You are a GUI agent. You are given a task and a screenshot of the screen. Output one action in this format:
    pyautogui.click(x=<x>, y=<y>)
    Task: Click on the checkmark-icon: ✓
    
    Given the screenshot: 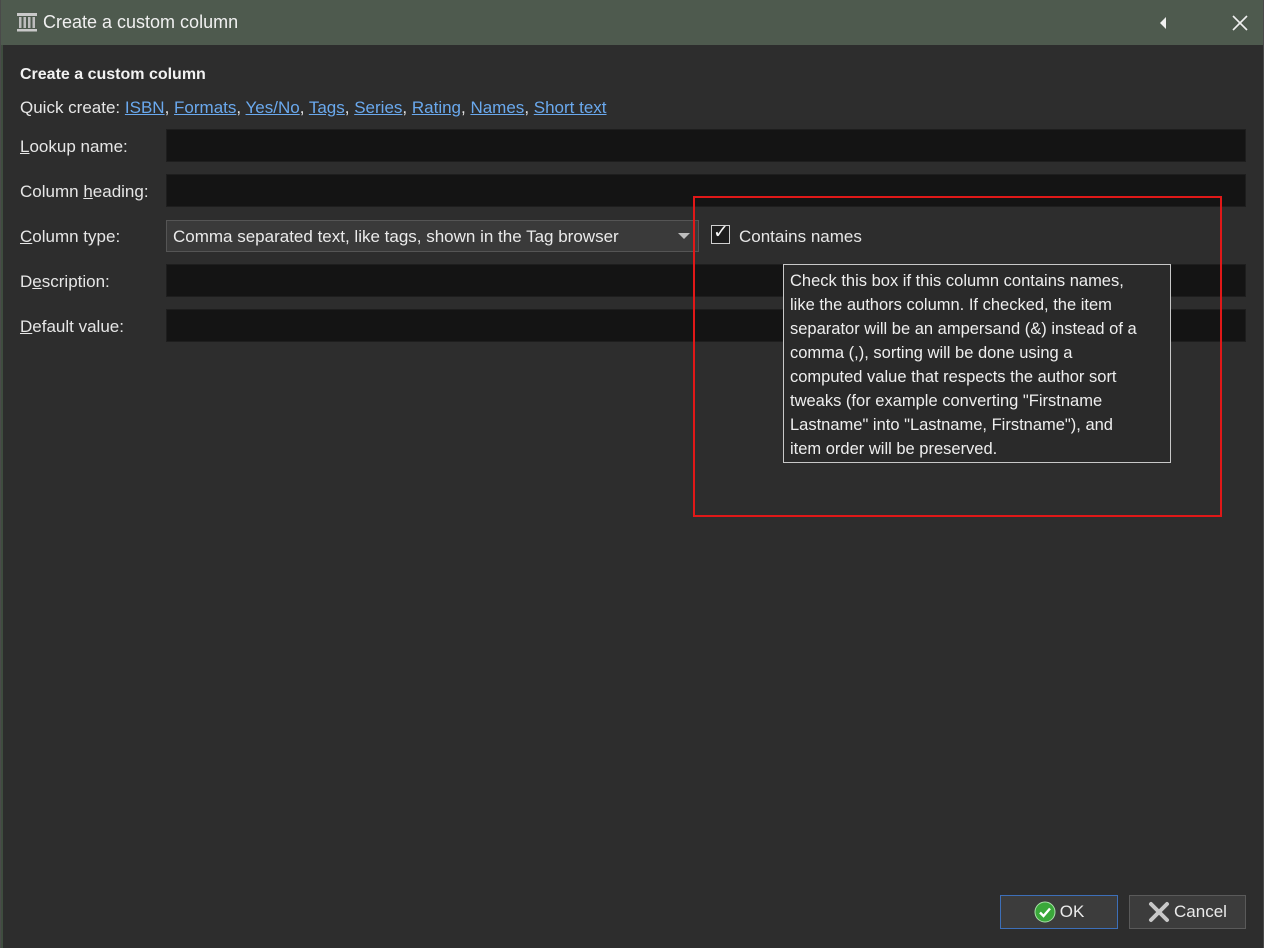 What is the action you would take?
    pyautogui.click(x=721, y=232)
    